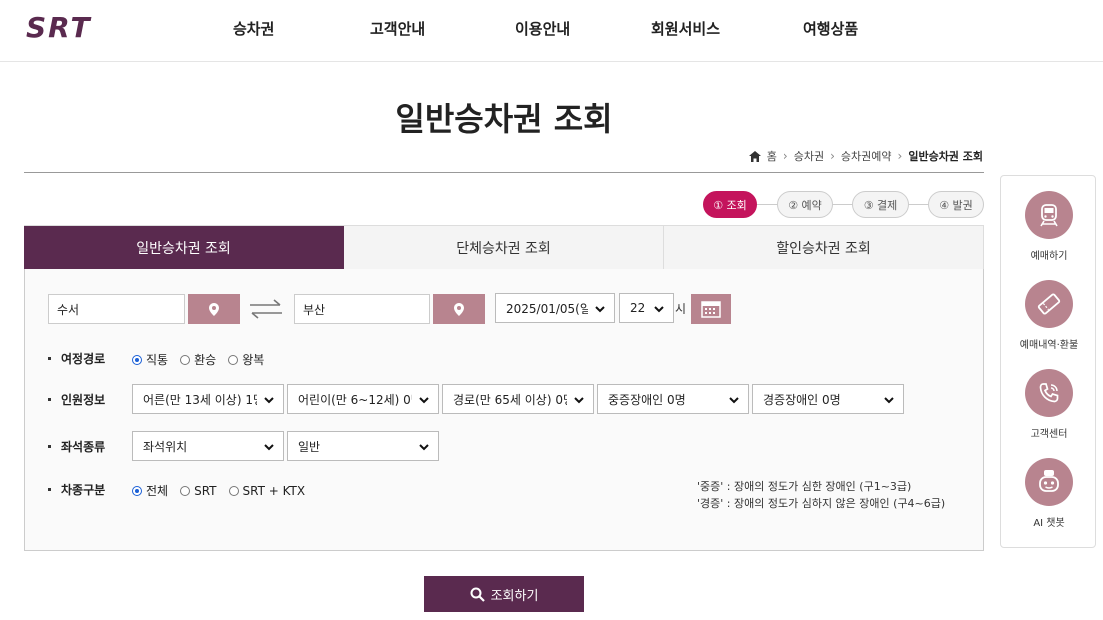  I want to click on trip-route-label: 여정경로, so click(76, 358).